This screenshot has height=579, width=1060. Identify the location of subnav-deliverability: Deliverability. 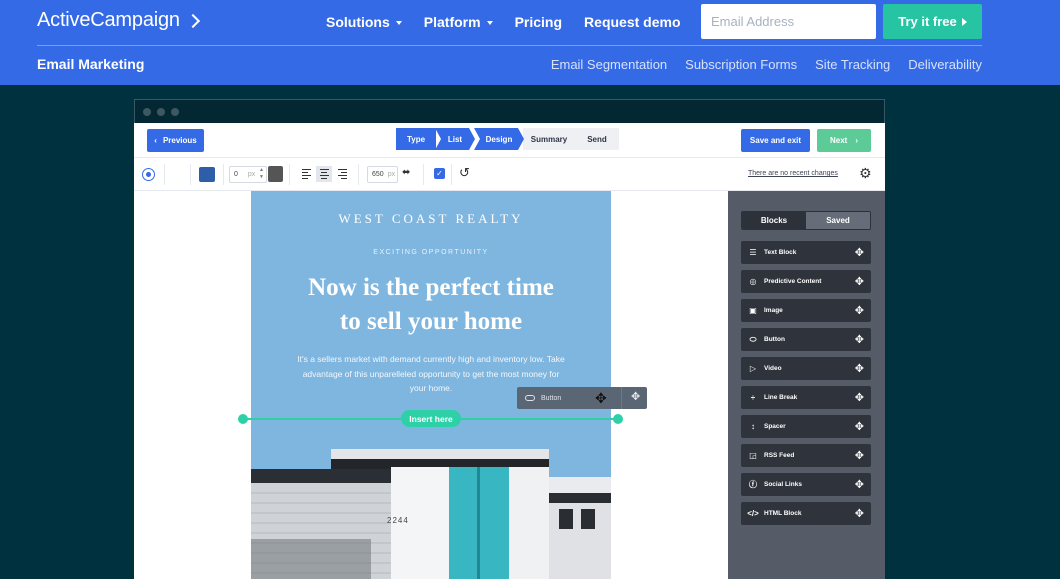
(945, 64).